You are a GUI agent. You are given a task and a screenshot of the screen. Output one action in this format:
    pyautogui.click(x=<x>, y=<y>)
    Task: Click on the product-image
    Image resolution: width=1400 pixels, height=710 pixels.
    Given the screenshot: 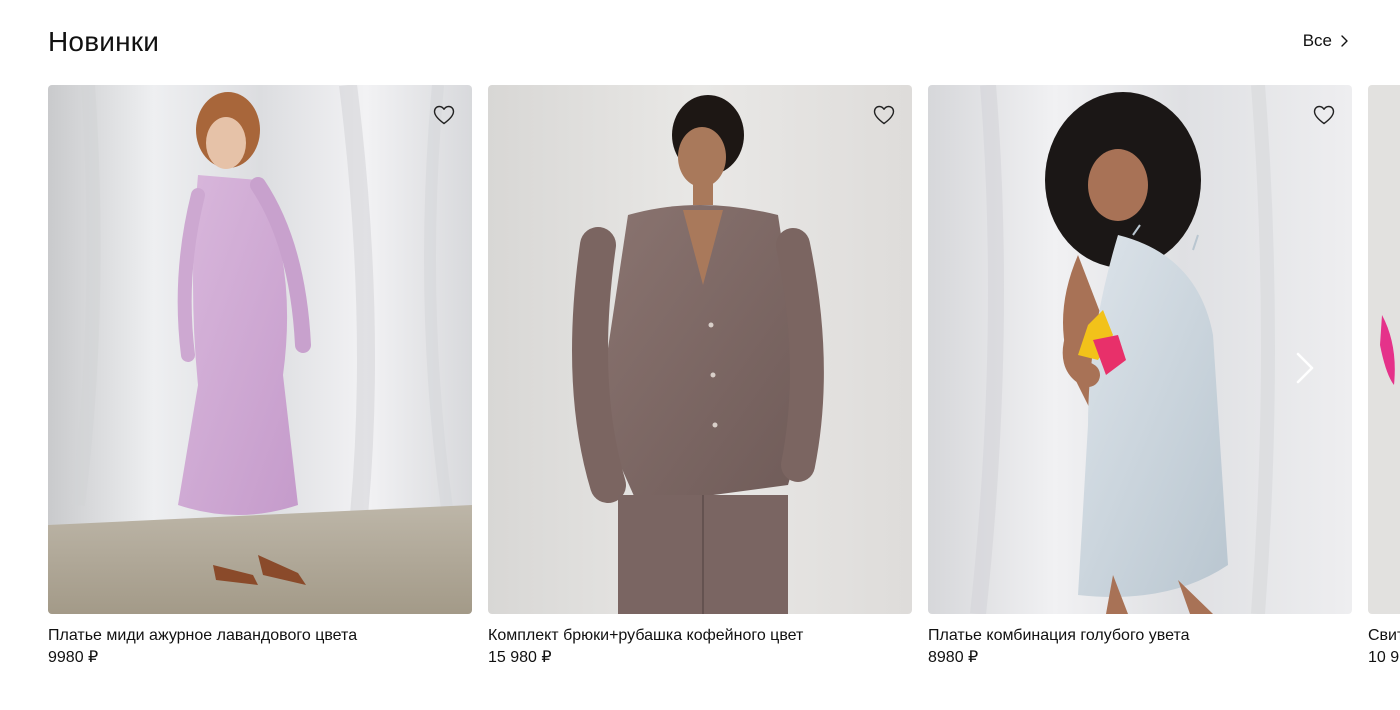 What is the action you would take?
    pyautogui.click(x=1384, y=349)
    